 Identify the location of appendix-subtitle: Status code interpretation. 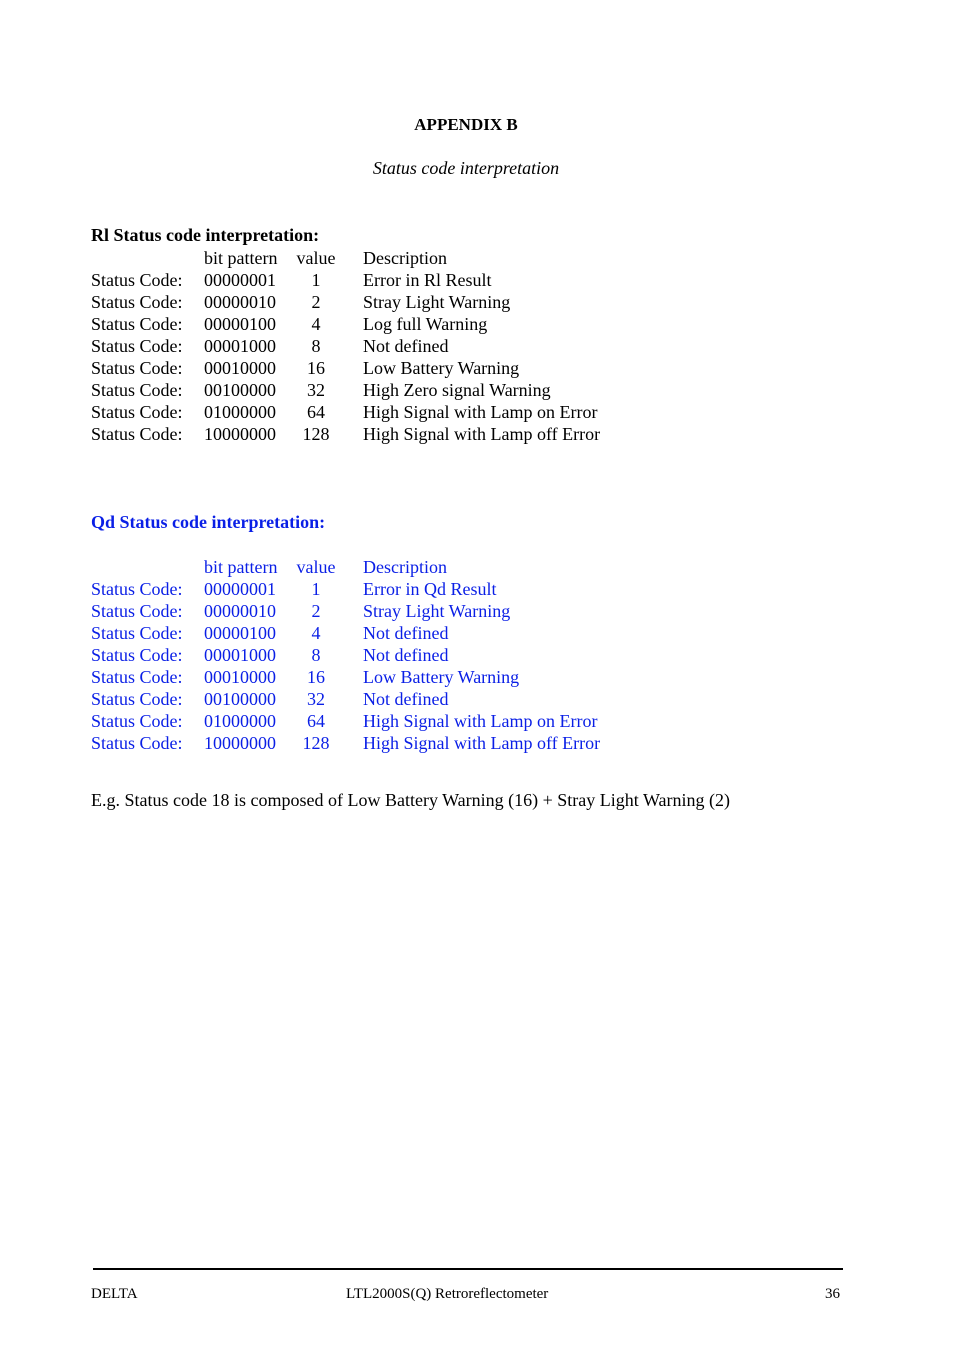
(466, 168).